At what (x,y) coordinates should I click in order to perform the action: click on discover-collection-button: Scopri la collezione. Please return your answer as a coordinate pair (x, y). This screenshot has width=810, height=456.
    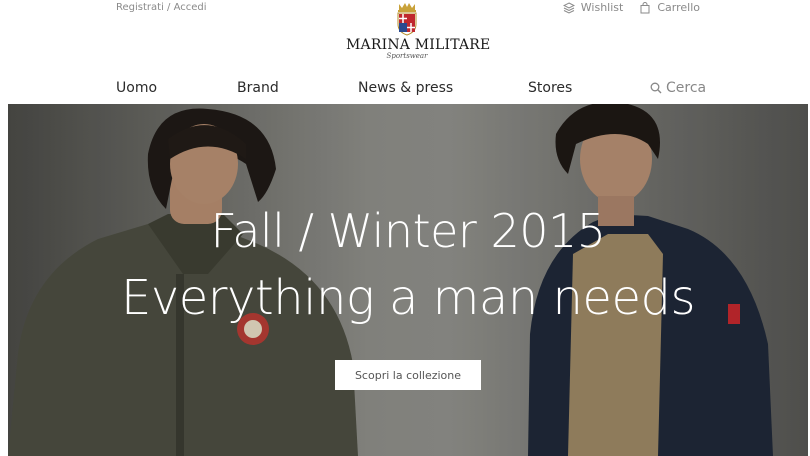
    Looking at the image, I should click on (408, 375).